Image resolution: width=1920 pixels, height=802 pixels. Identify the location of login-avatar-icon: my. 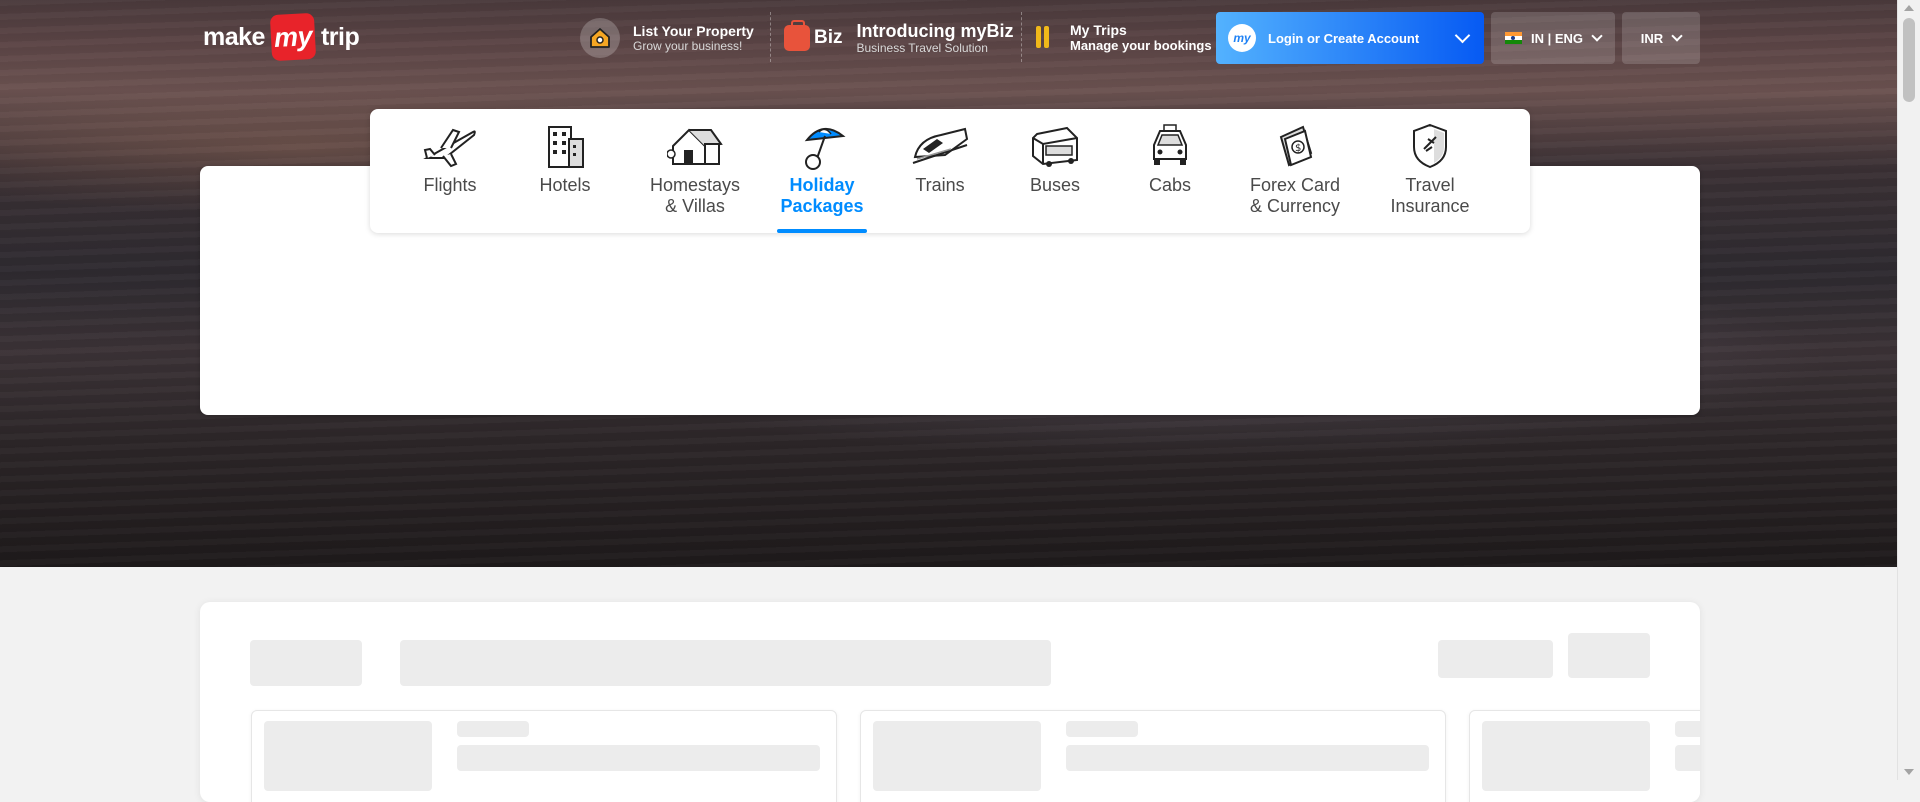
(1242, 38).